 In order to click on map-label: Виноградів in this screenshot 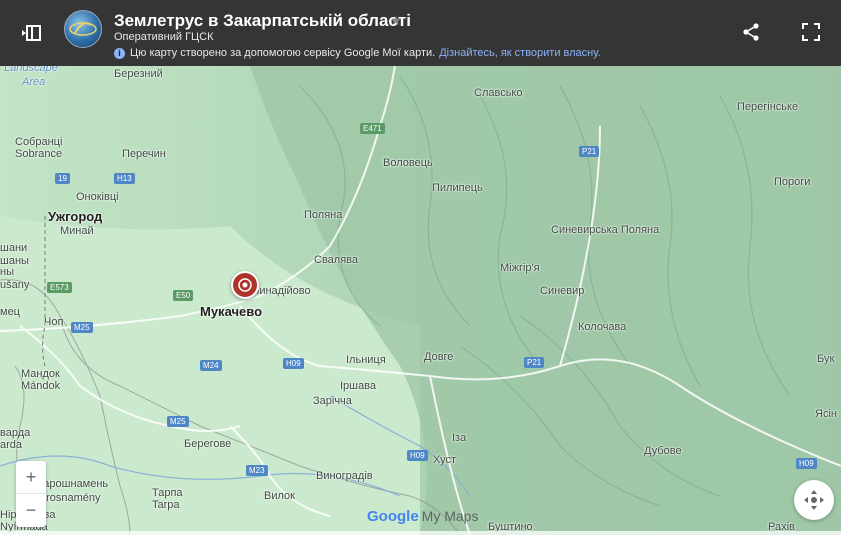, I will do `click(344, 476)`.